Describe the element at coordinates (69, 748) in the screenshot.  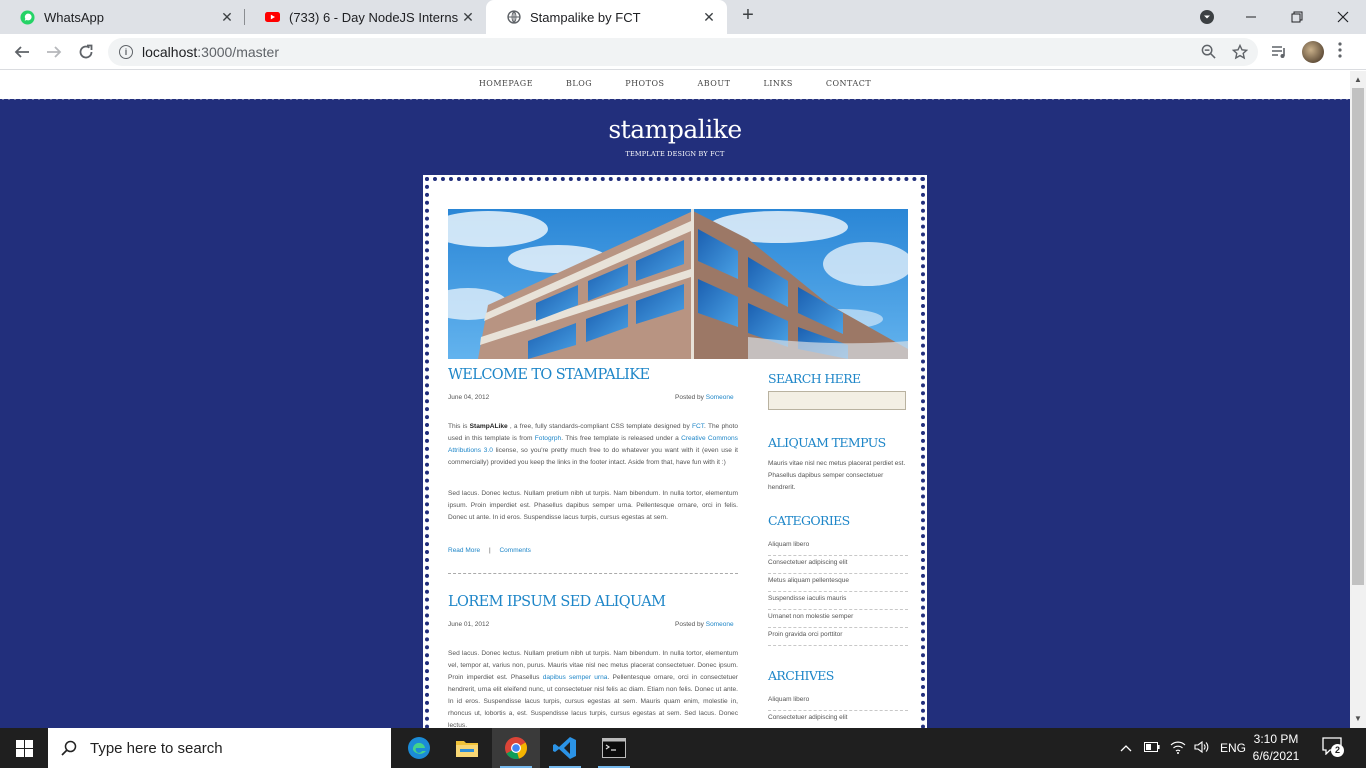
I see `search-icon` at that location.